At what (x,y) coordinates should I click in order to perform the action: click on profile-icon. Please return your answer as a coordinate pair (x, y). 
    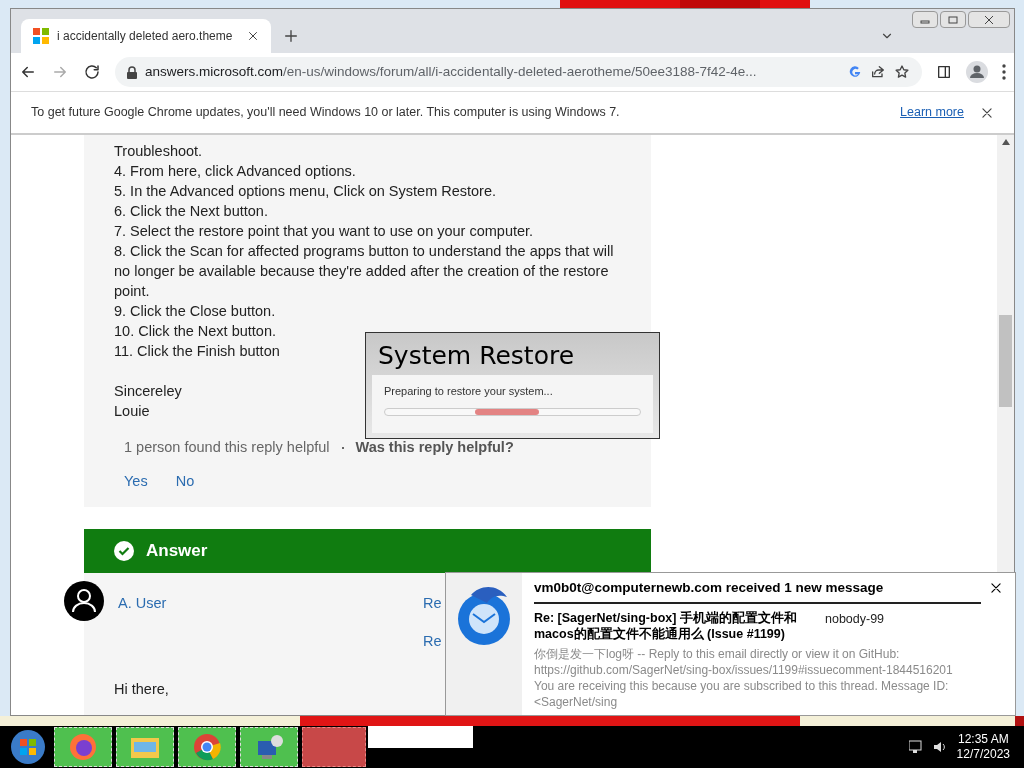
    Looking at the image, I should click on (977, 72).